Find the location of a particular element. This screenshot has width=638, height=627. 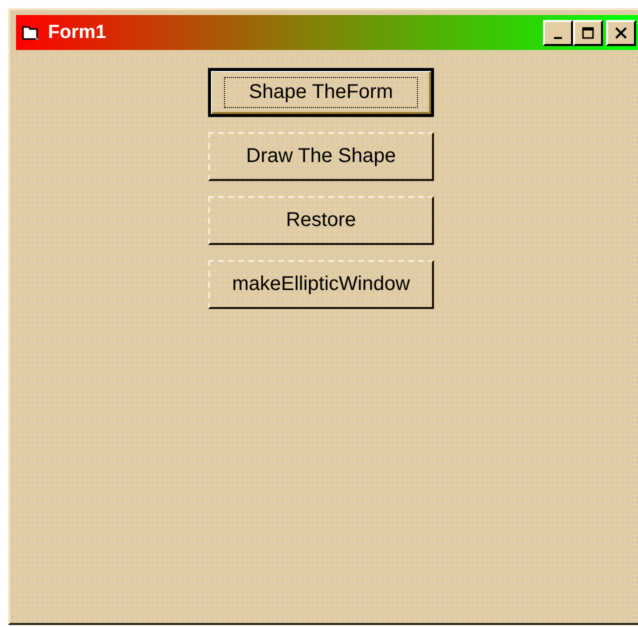

command-button: Shape TheForm is located at coordinates (321, 92).